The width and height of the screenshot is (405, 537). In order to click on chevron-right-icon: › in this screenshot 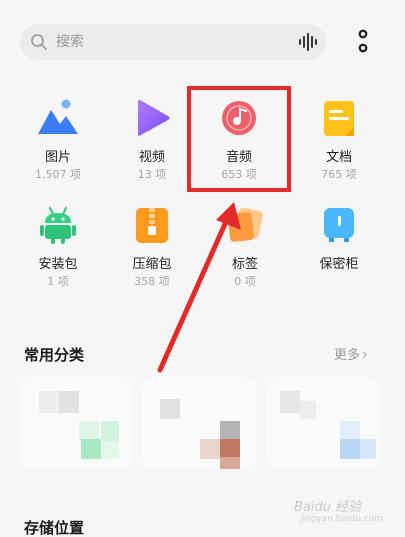, I will do `click(365, 355)`.